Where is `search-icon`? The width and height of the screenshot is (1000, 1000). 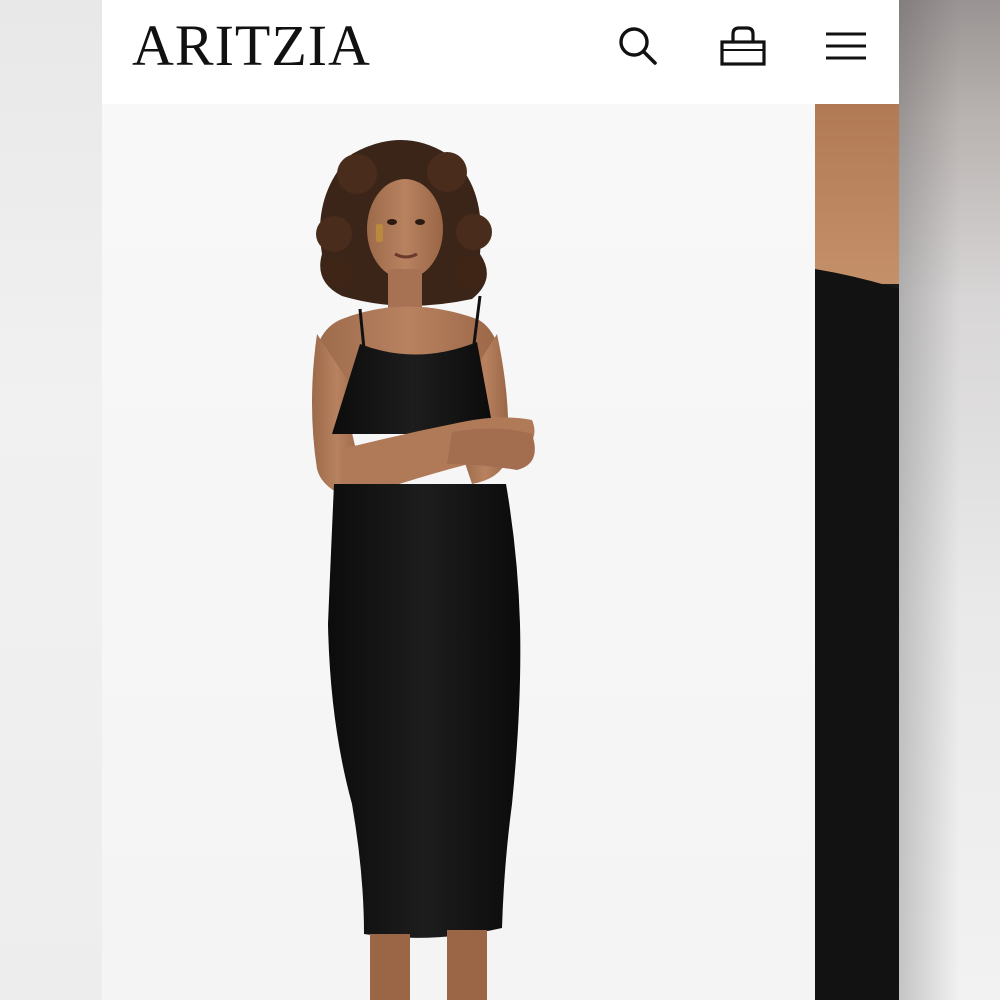 search-icon is located at coordinates (638, 46).